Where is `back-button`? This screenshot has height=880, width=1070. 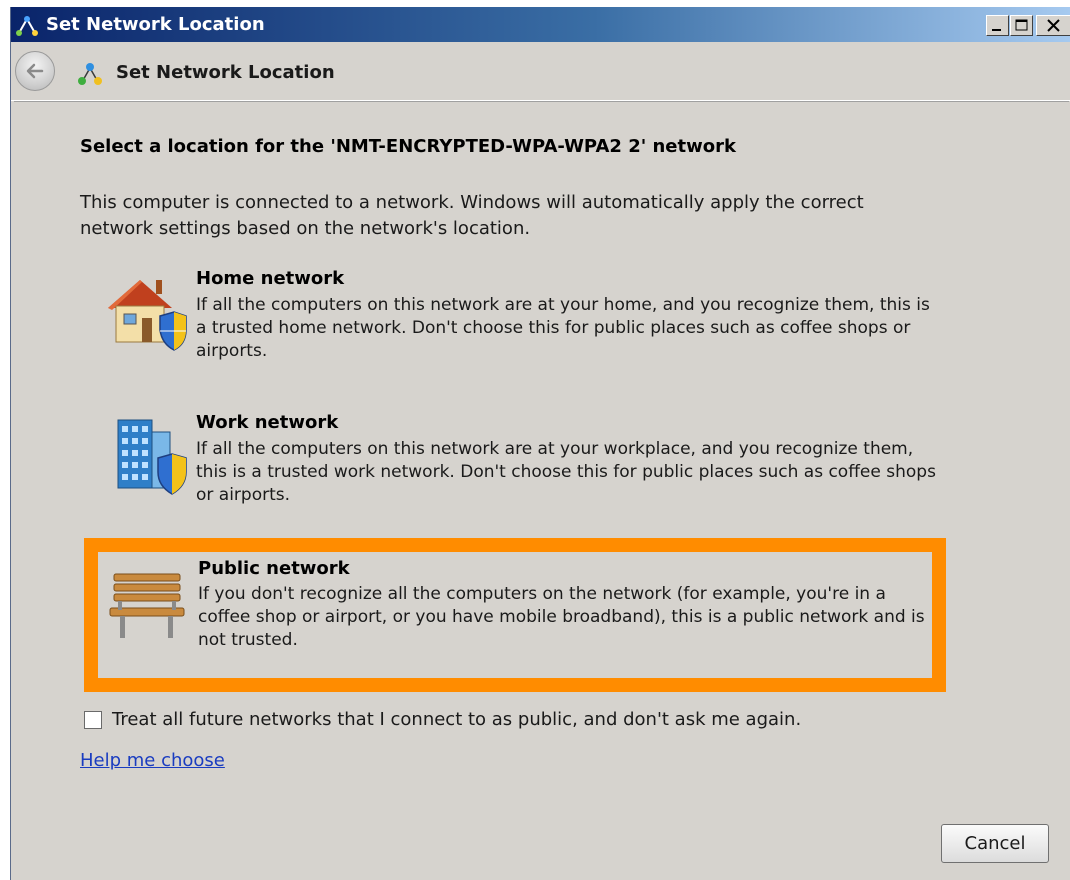 back-button is located at coordinates (35, 71).